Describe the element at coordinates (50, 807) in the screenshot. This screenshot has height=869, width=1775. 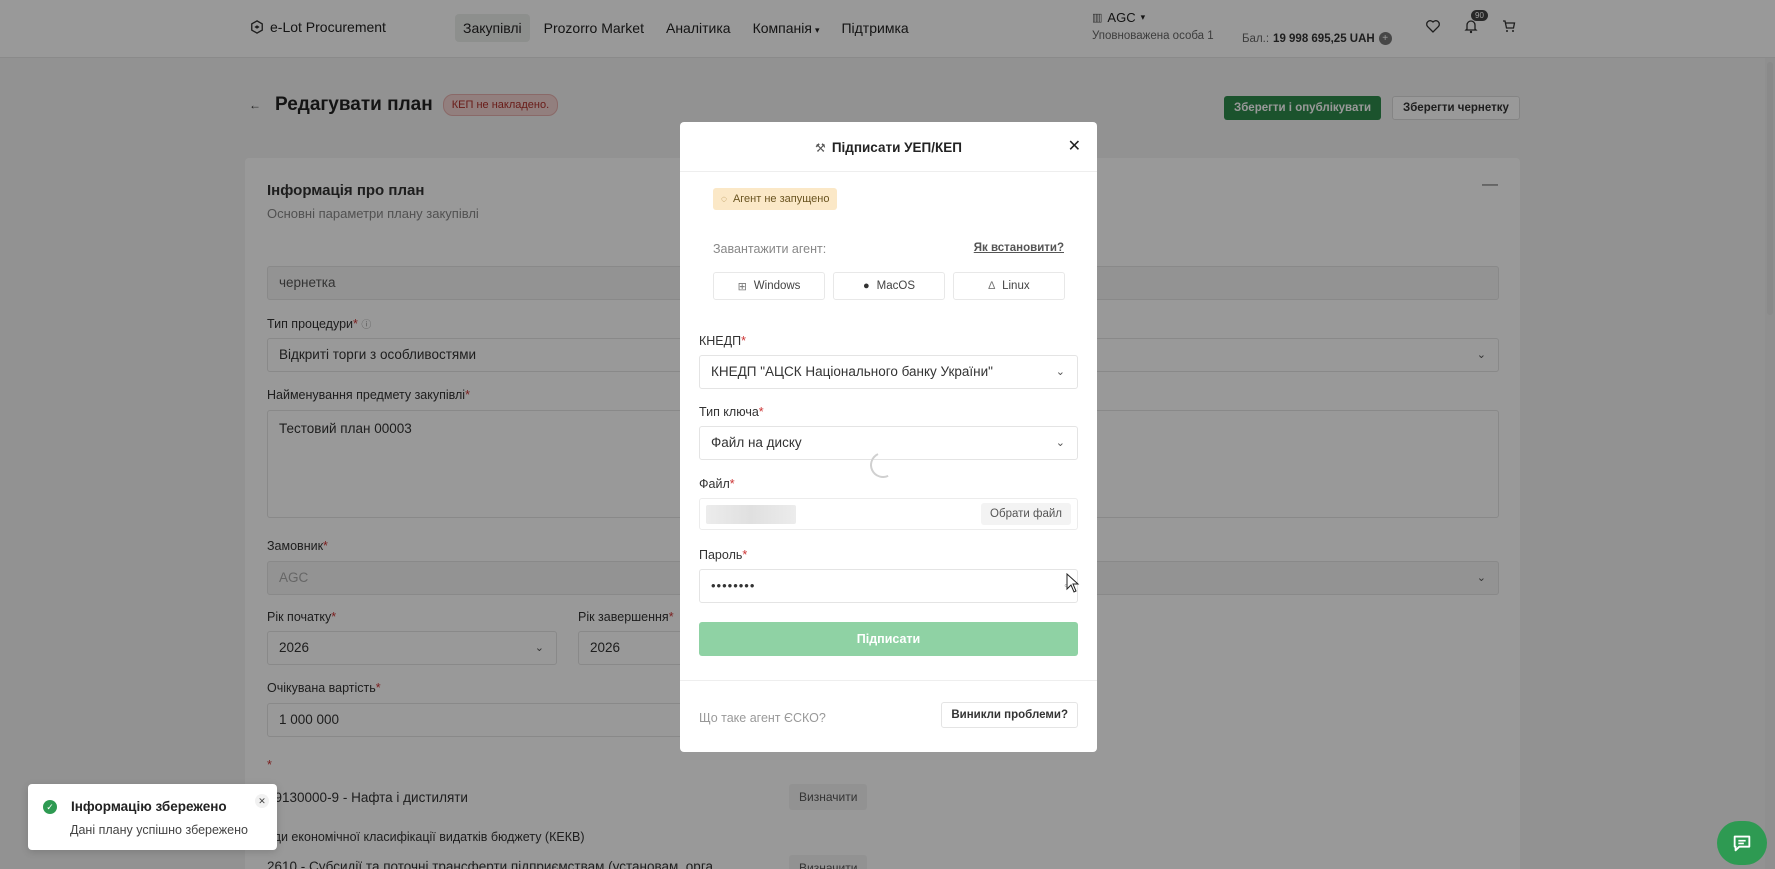
I see `check-circle-icon: ✓` at that location.